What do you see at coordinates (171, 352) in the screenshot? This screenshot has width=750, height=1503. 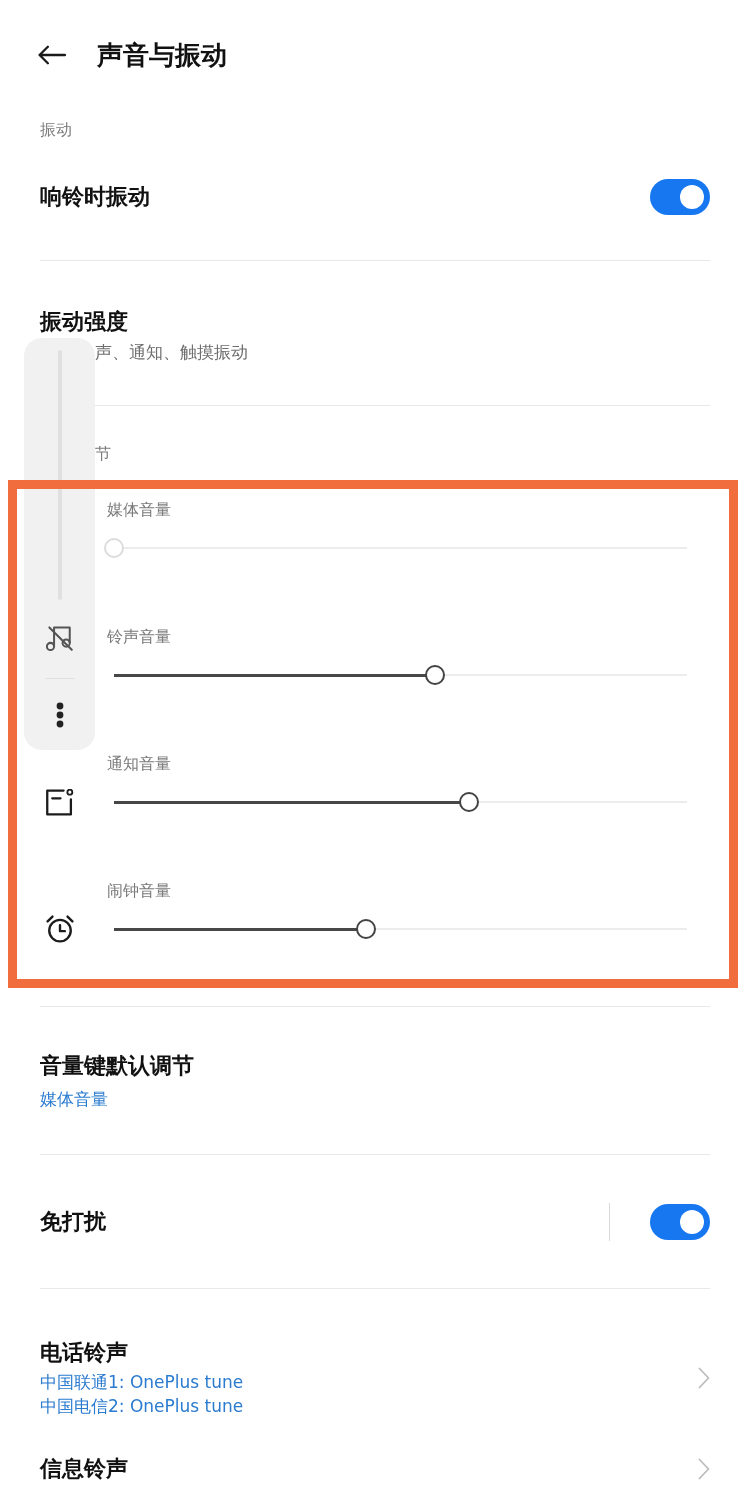 I see `setting-subtitle: 声、通知、触摸振动` at bounding box center [171, 352].